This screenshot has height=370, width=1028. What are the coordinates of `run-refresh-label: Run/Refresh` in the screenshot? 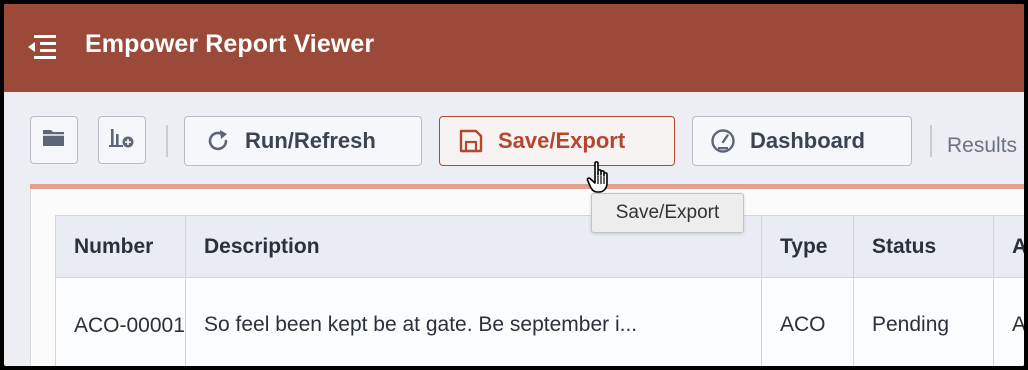 It's located at (310, 140).